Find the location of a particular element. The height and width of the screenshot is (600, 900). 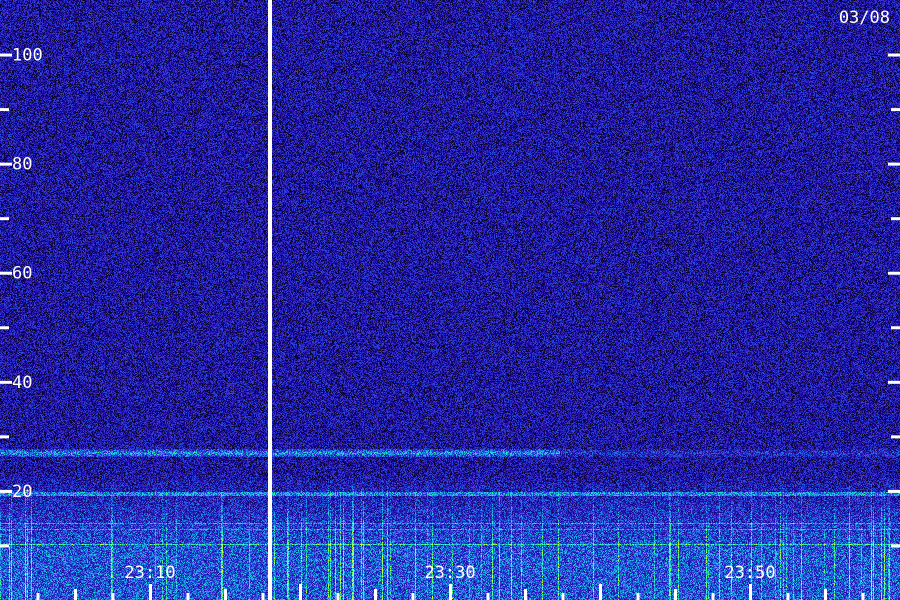

data-gap-line is located at coordinates (270, 300).